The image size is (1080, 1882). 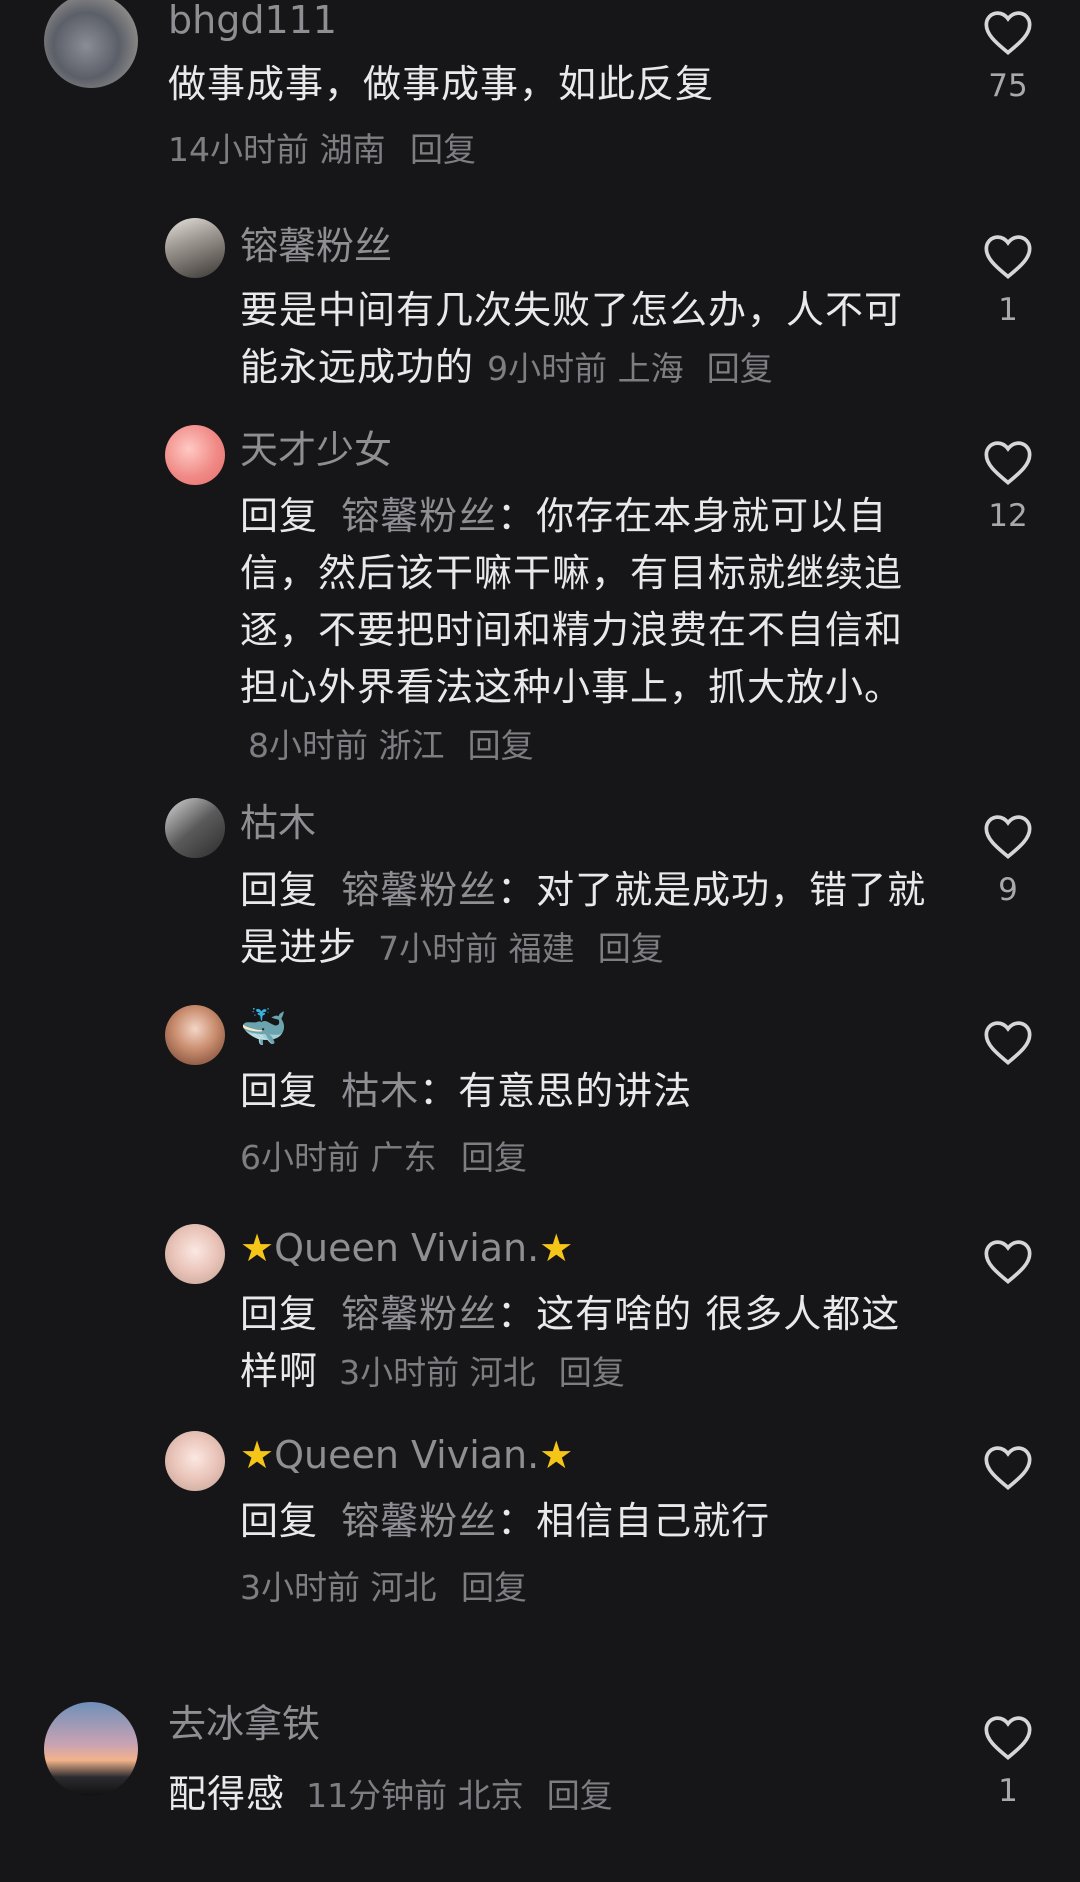 I want to click on comment-username: 去冰拿铁, so click(x=244, y=1724).